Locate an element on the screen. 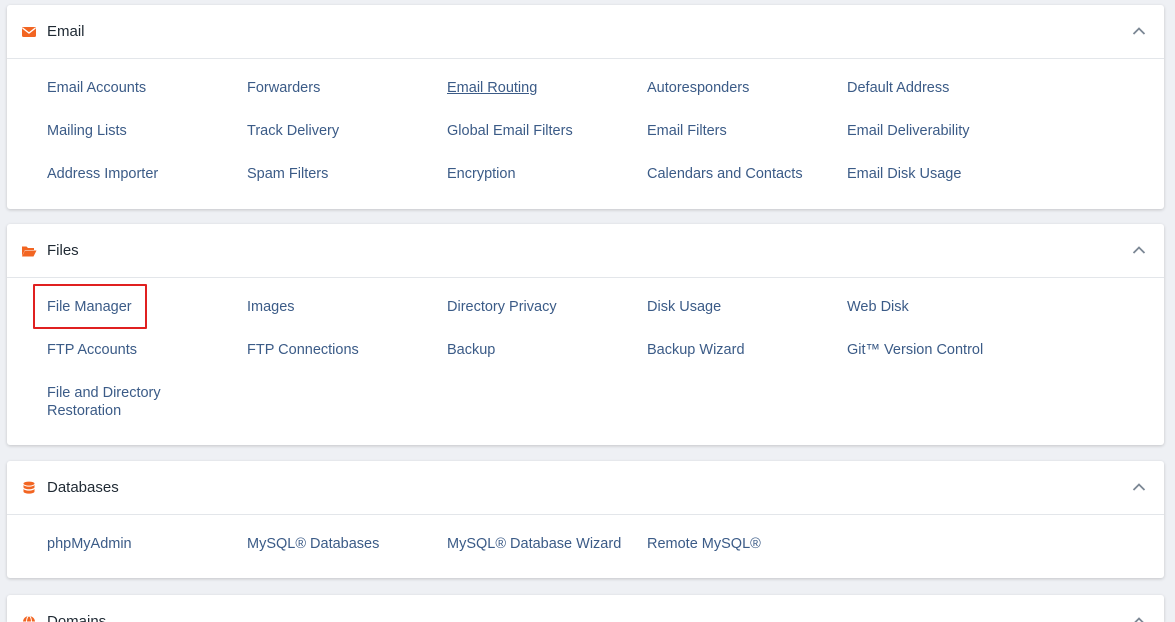 This screenshot has width=1175, height=622. email-routing-link: Email Routing is located at coordinates (492, 88).